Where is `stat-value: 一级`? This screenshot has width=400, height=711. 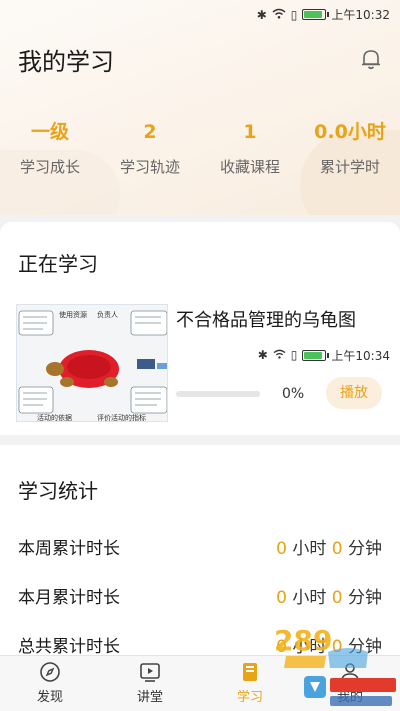 stat-value: 一级 is located at coordinates (49, 132).